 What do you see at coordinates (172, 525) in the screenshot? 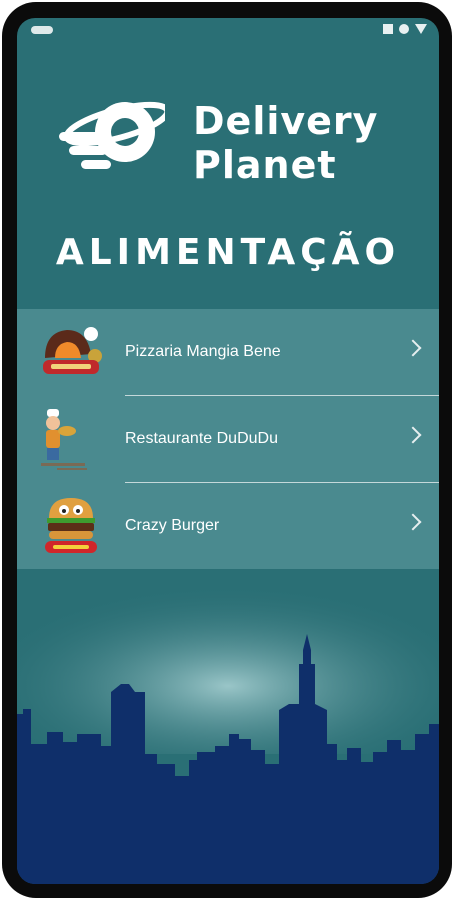
I see `restaurant-name: Crazy Burger` at bounding box center [172, 525].